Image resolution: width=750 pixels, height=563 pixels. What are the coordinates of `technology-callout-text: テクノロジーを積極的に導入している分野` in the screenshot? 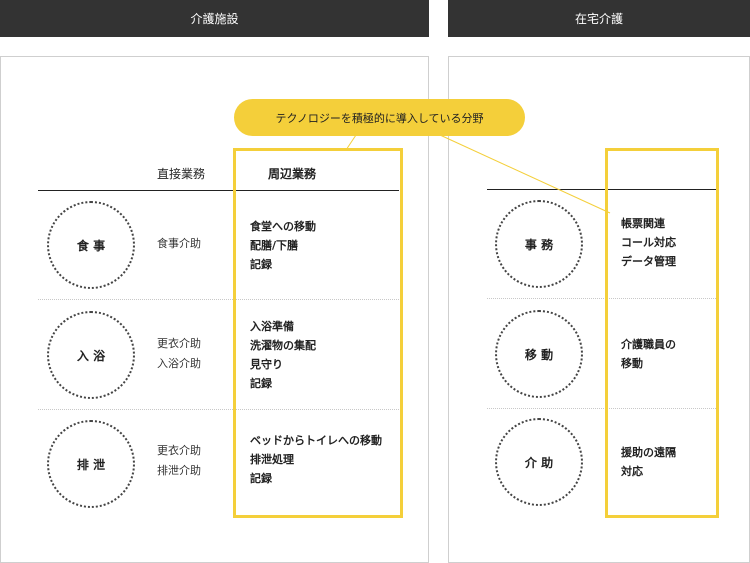 It's located at (379, 118).